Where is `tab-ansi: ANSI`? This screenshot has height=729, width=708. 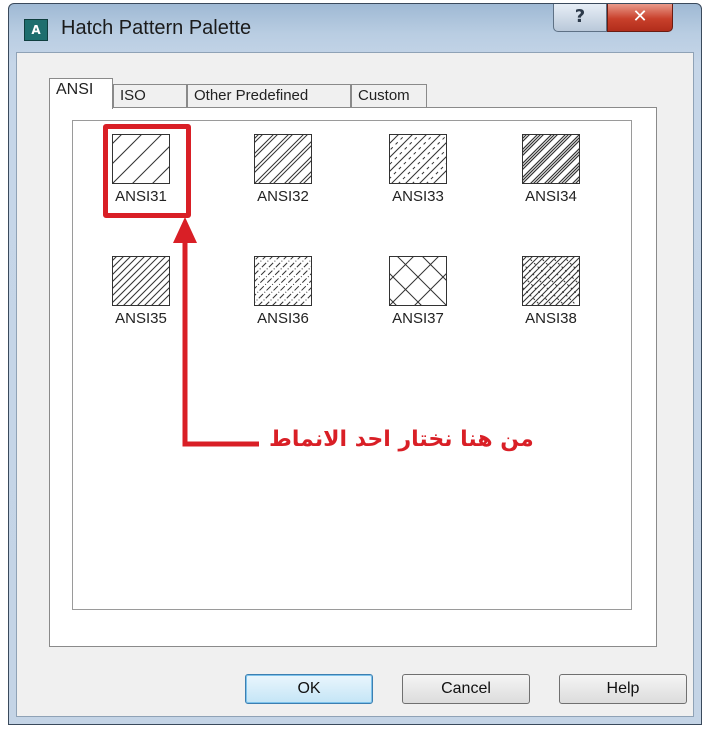
tab-ansi: ANSI is located at coordinates (81, 93).